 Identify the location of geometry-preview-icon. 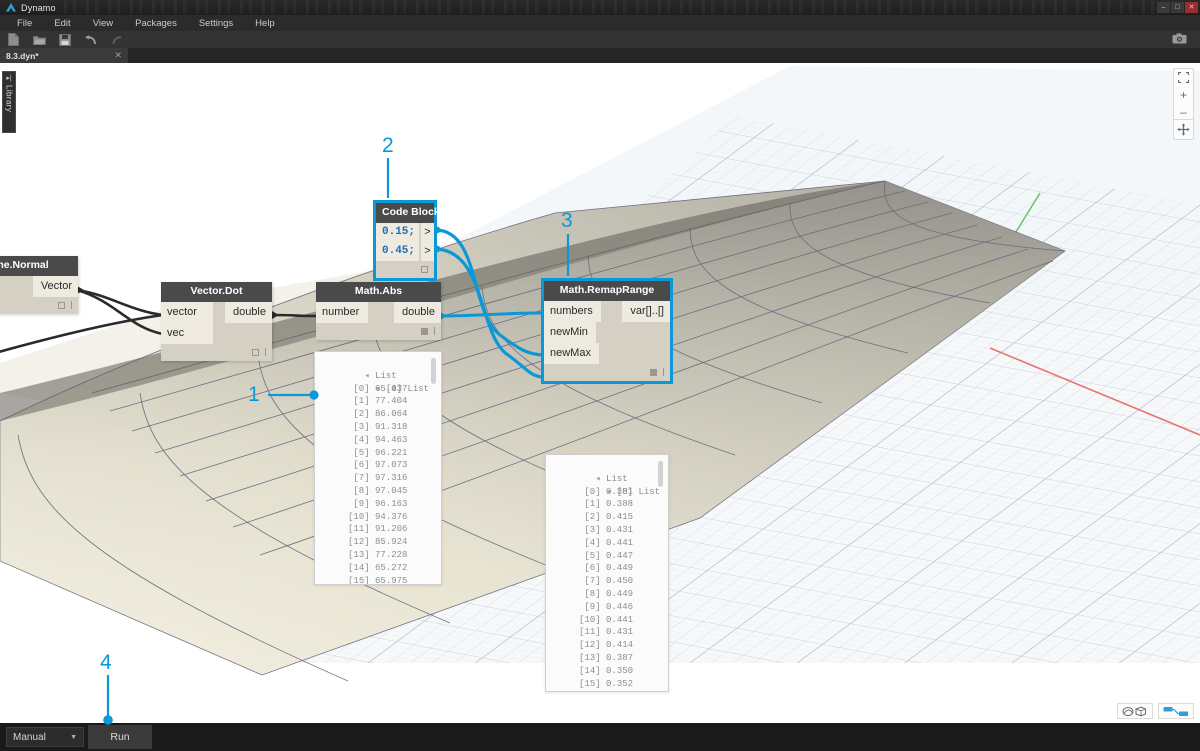
(1135, 711).